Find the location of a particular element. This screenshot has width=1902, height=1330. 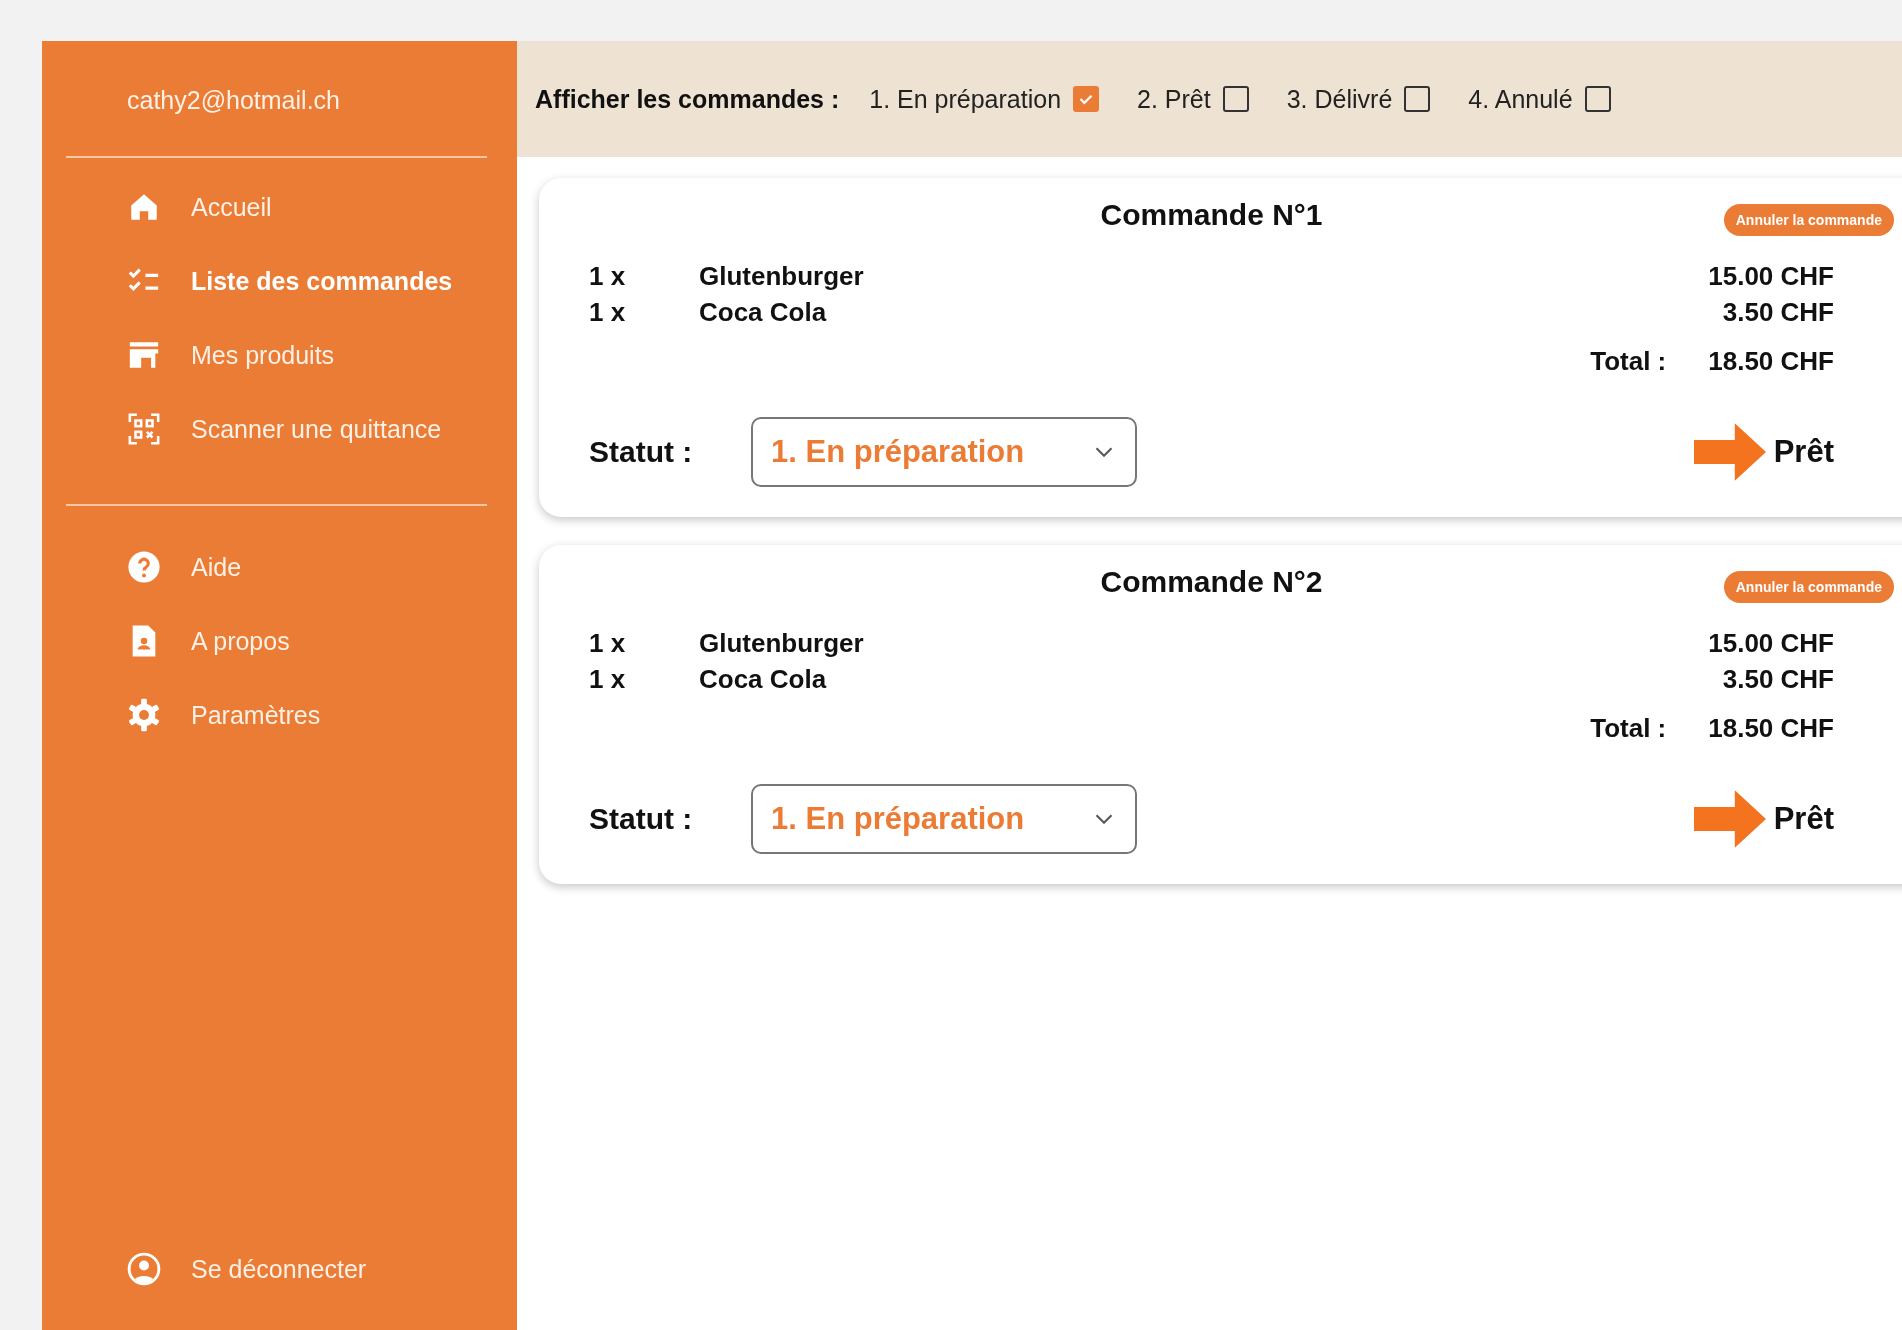

store-icon is located at coordinates (144, 355).